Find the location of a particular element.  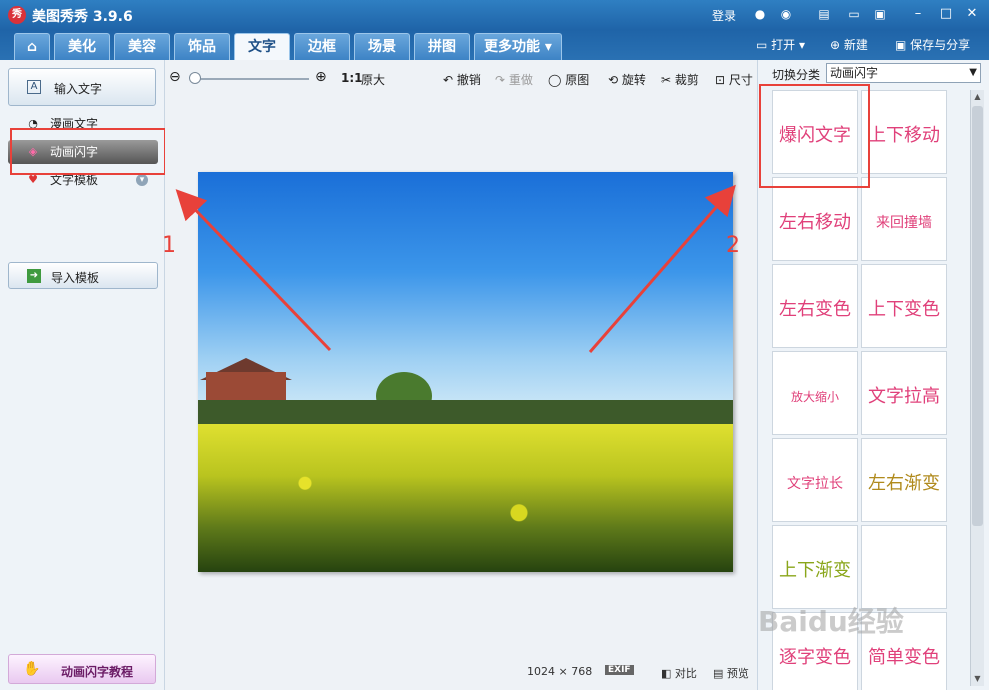

scroll-up-icon: ▲ is located at coordinates (977, 97).